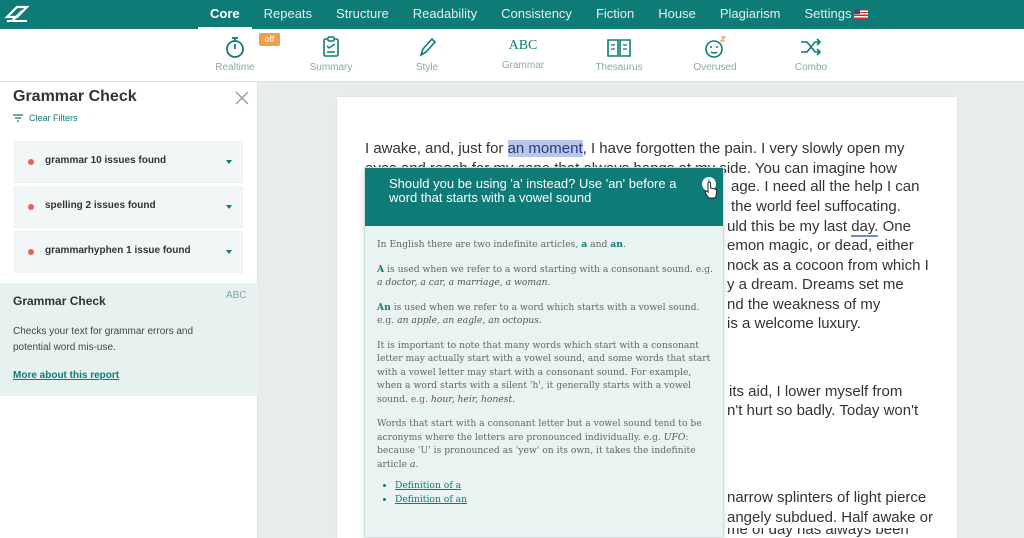 The height and width of the screenshot is (538, 1024). Describe the element at coordinates (18, 118) in the screenshot. I see `filter-icon` at that location.